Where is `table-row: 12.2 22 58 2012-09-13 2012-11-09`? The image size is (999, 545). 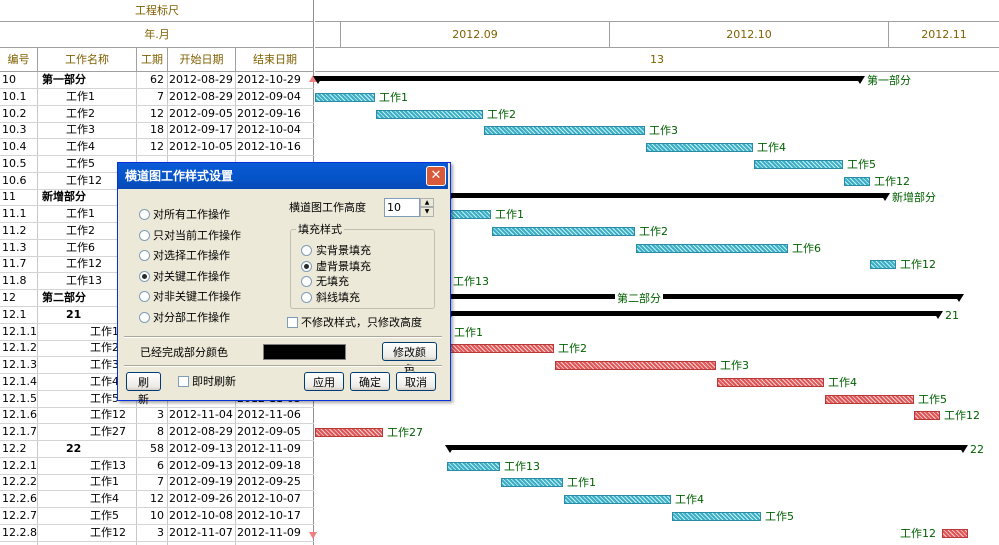
table-row: 12.2 22 58 2012-09-13 2012-11-09 is located at coordinates (157, 449).